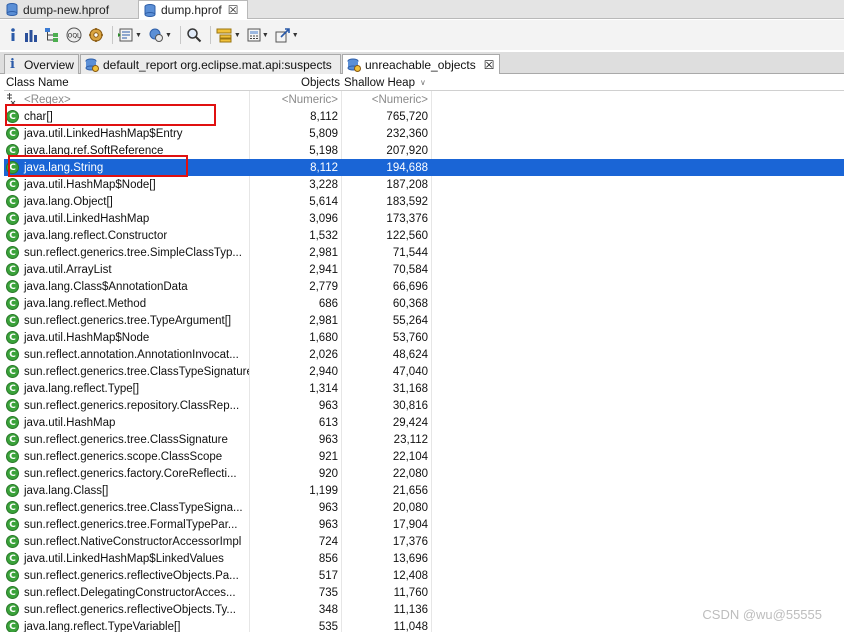 This screenshot has width=844, height=632. I want to click on class-name-cell: Cjava.lang.Class$AnnotationData, so click(128, 286).